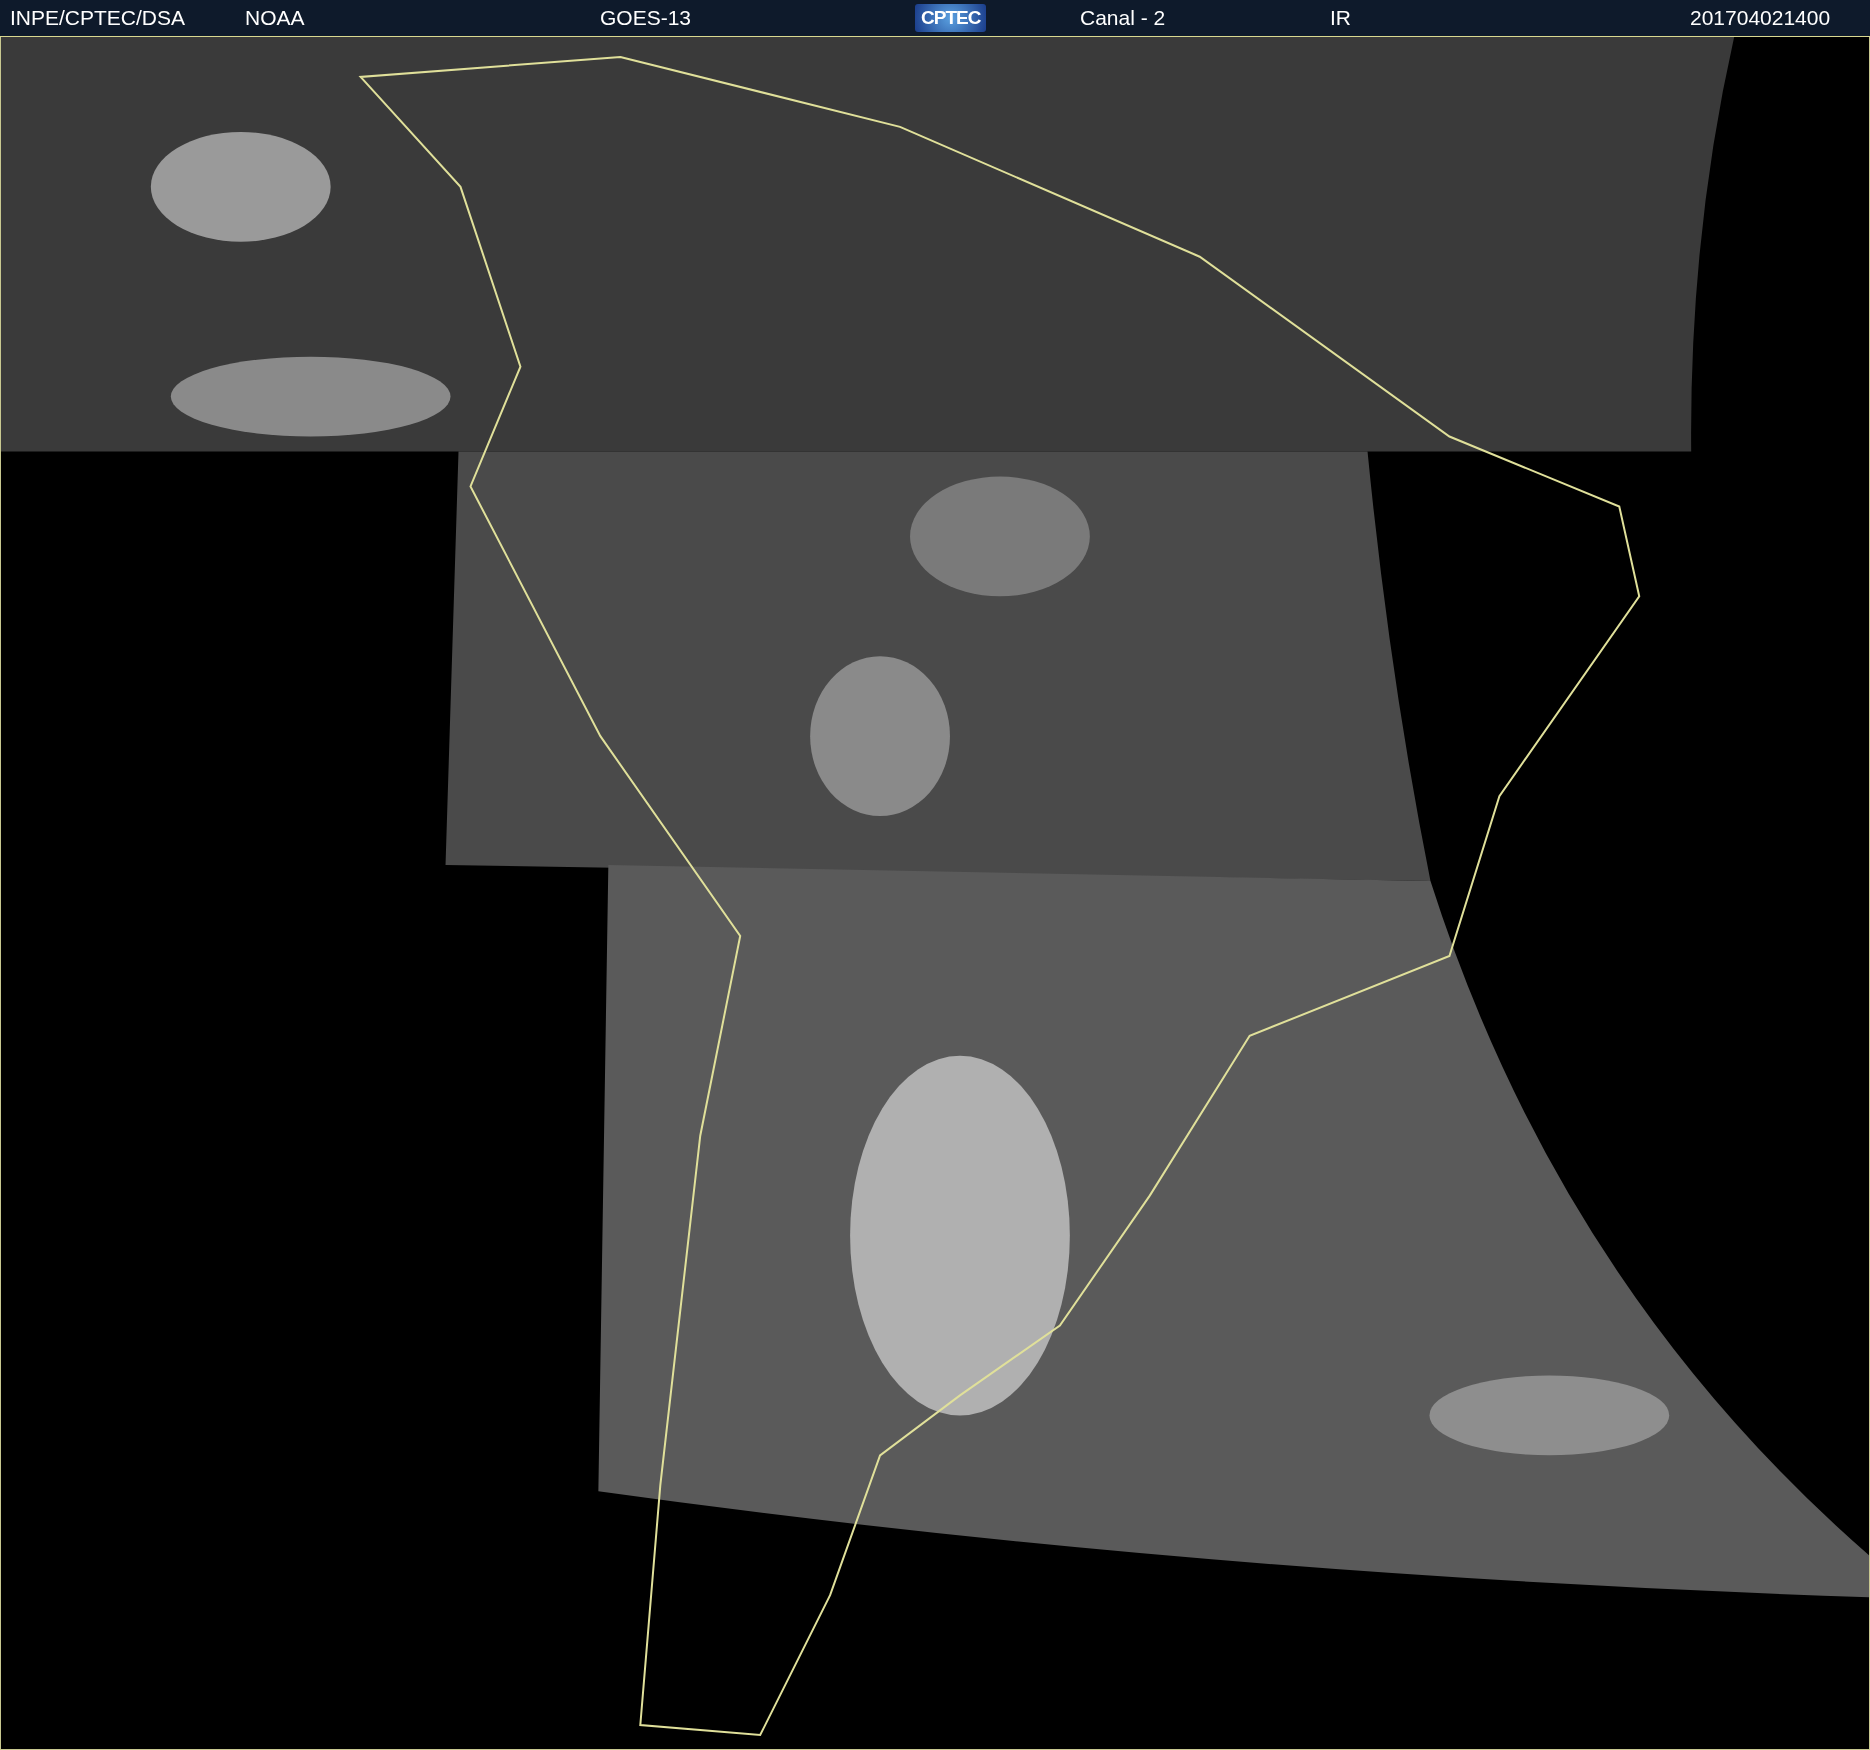  What do you see at coordinates (1123, 18) in the screenshot?
I see `header-label: Canal - 2` at bounding box center [1123, 18].